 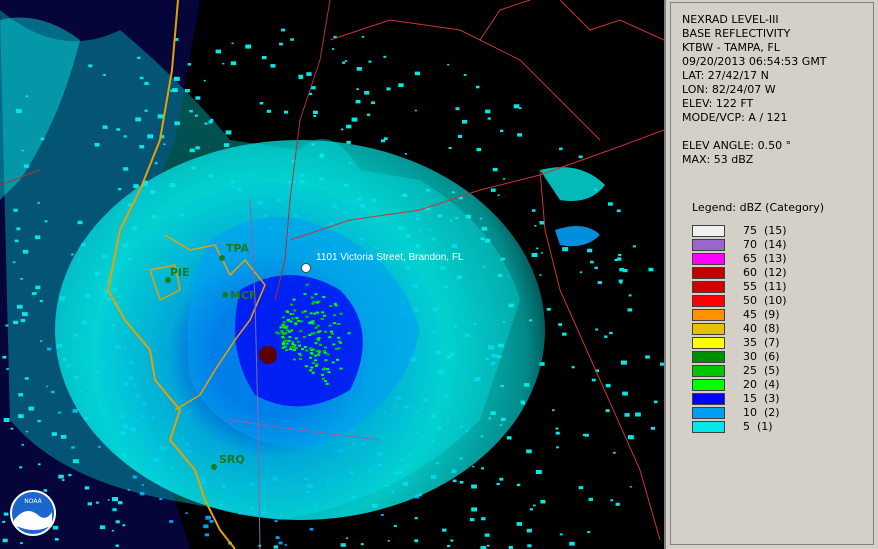 I want to click on city-tpa: TPA, so click(x=238, y=248).